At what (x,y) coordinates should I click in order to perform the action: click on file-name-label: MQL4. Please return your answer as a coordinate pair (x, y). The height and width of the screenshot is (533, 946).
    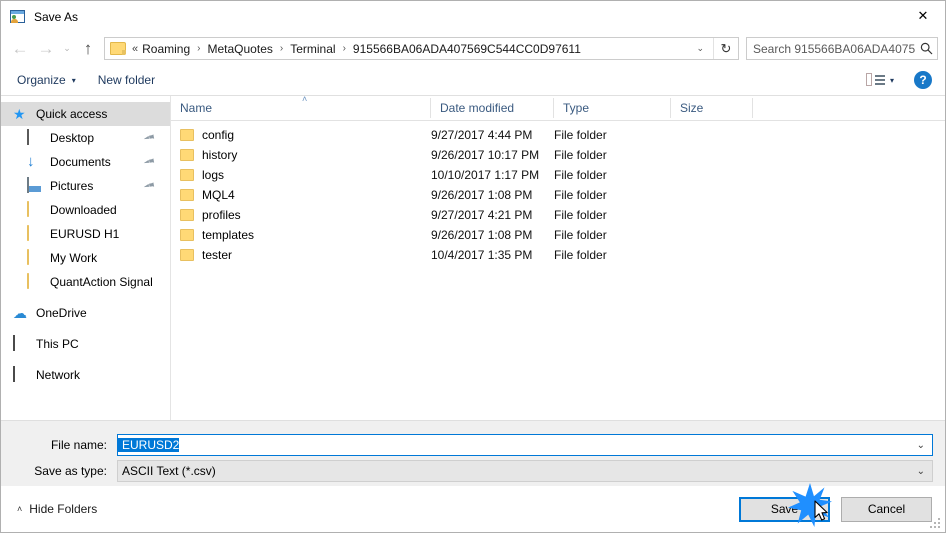
    Looking at the image, I should click on (218, 195).